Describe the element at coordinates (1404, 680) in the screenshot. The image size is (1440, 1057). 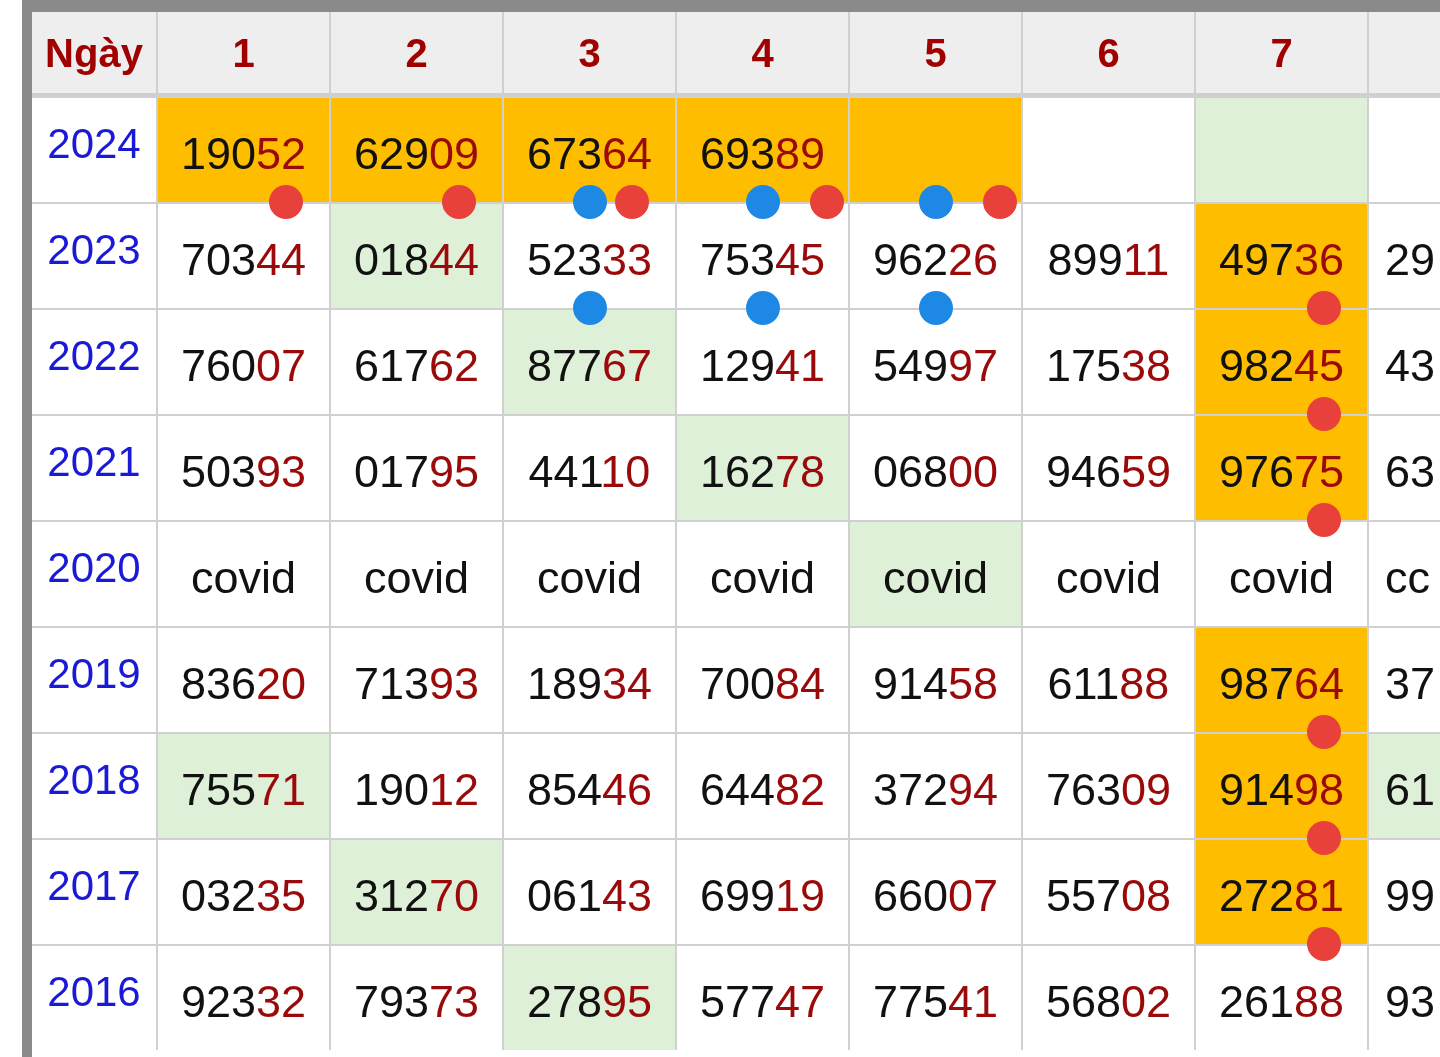
I see `number-cell: 37` at that location.